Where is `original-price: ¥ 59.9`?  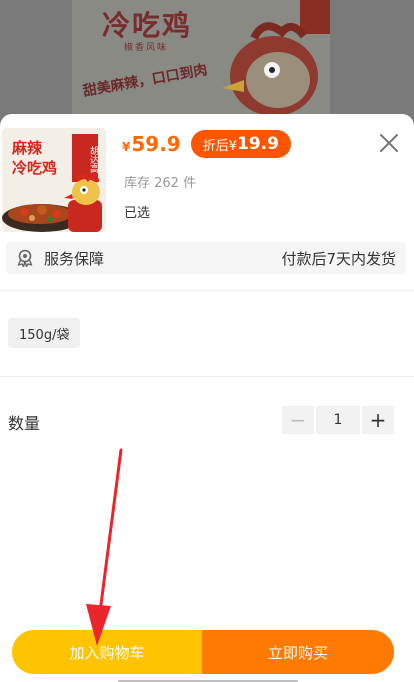
original-price: ¥ 59.9 is located at coordinates (151, 144).